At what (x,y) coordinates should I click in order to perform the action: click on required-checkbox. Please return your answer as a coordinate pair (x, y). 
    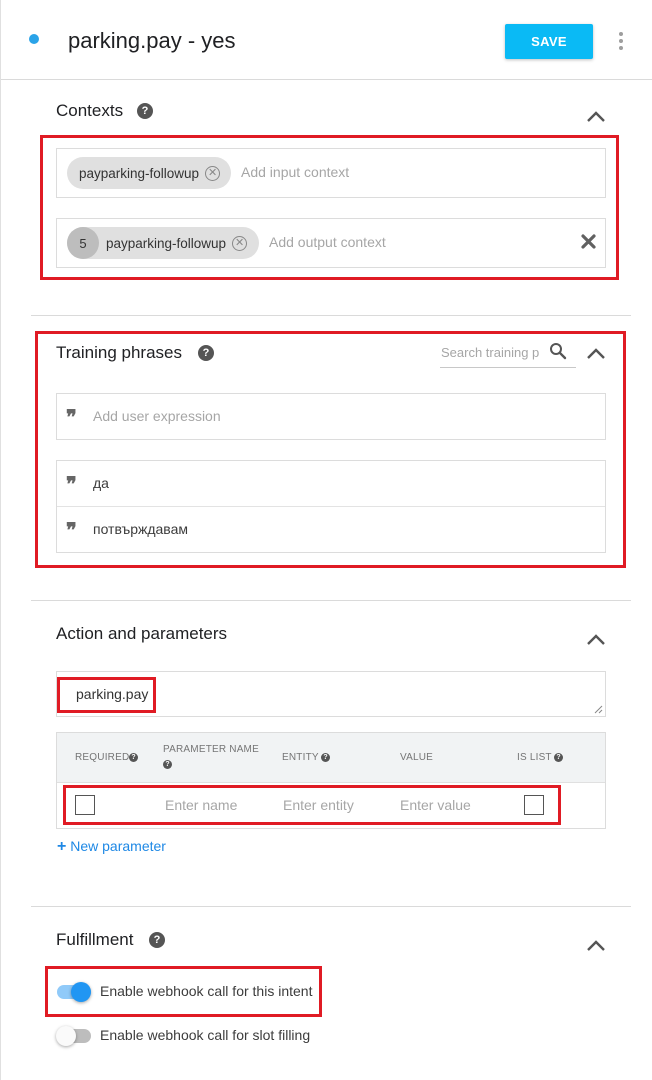
    Looking at the image, I should click on (85, 805).